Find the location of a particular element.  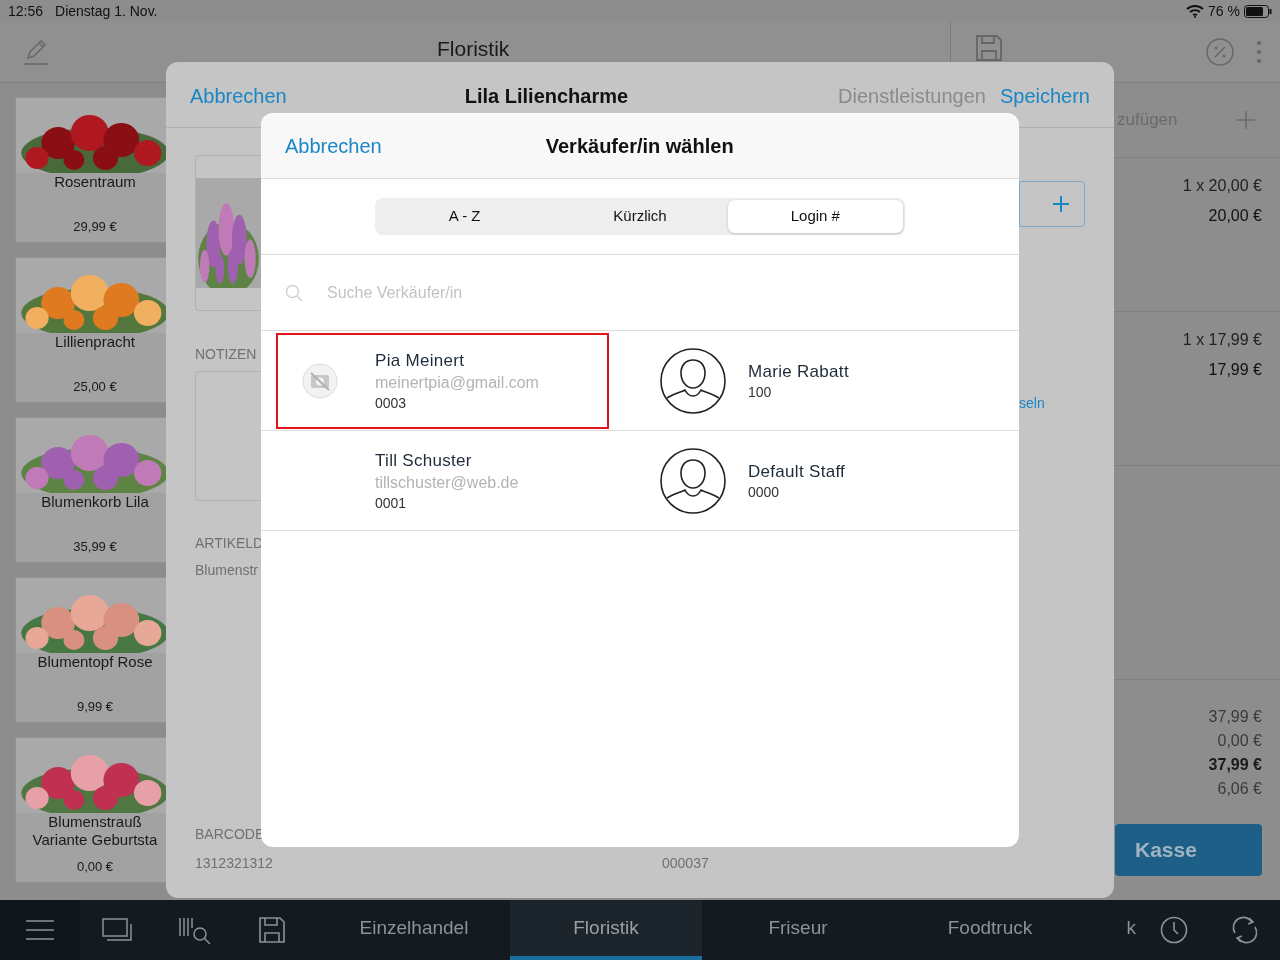

item-total: 20,00 € is located at coordinates (1235, 216).